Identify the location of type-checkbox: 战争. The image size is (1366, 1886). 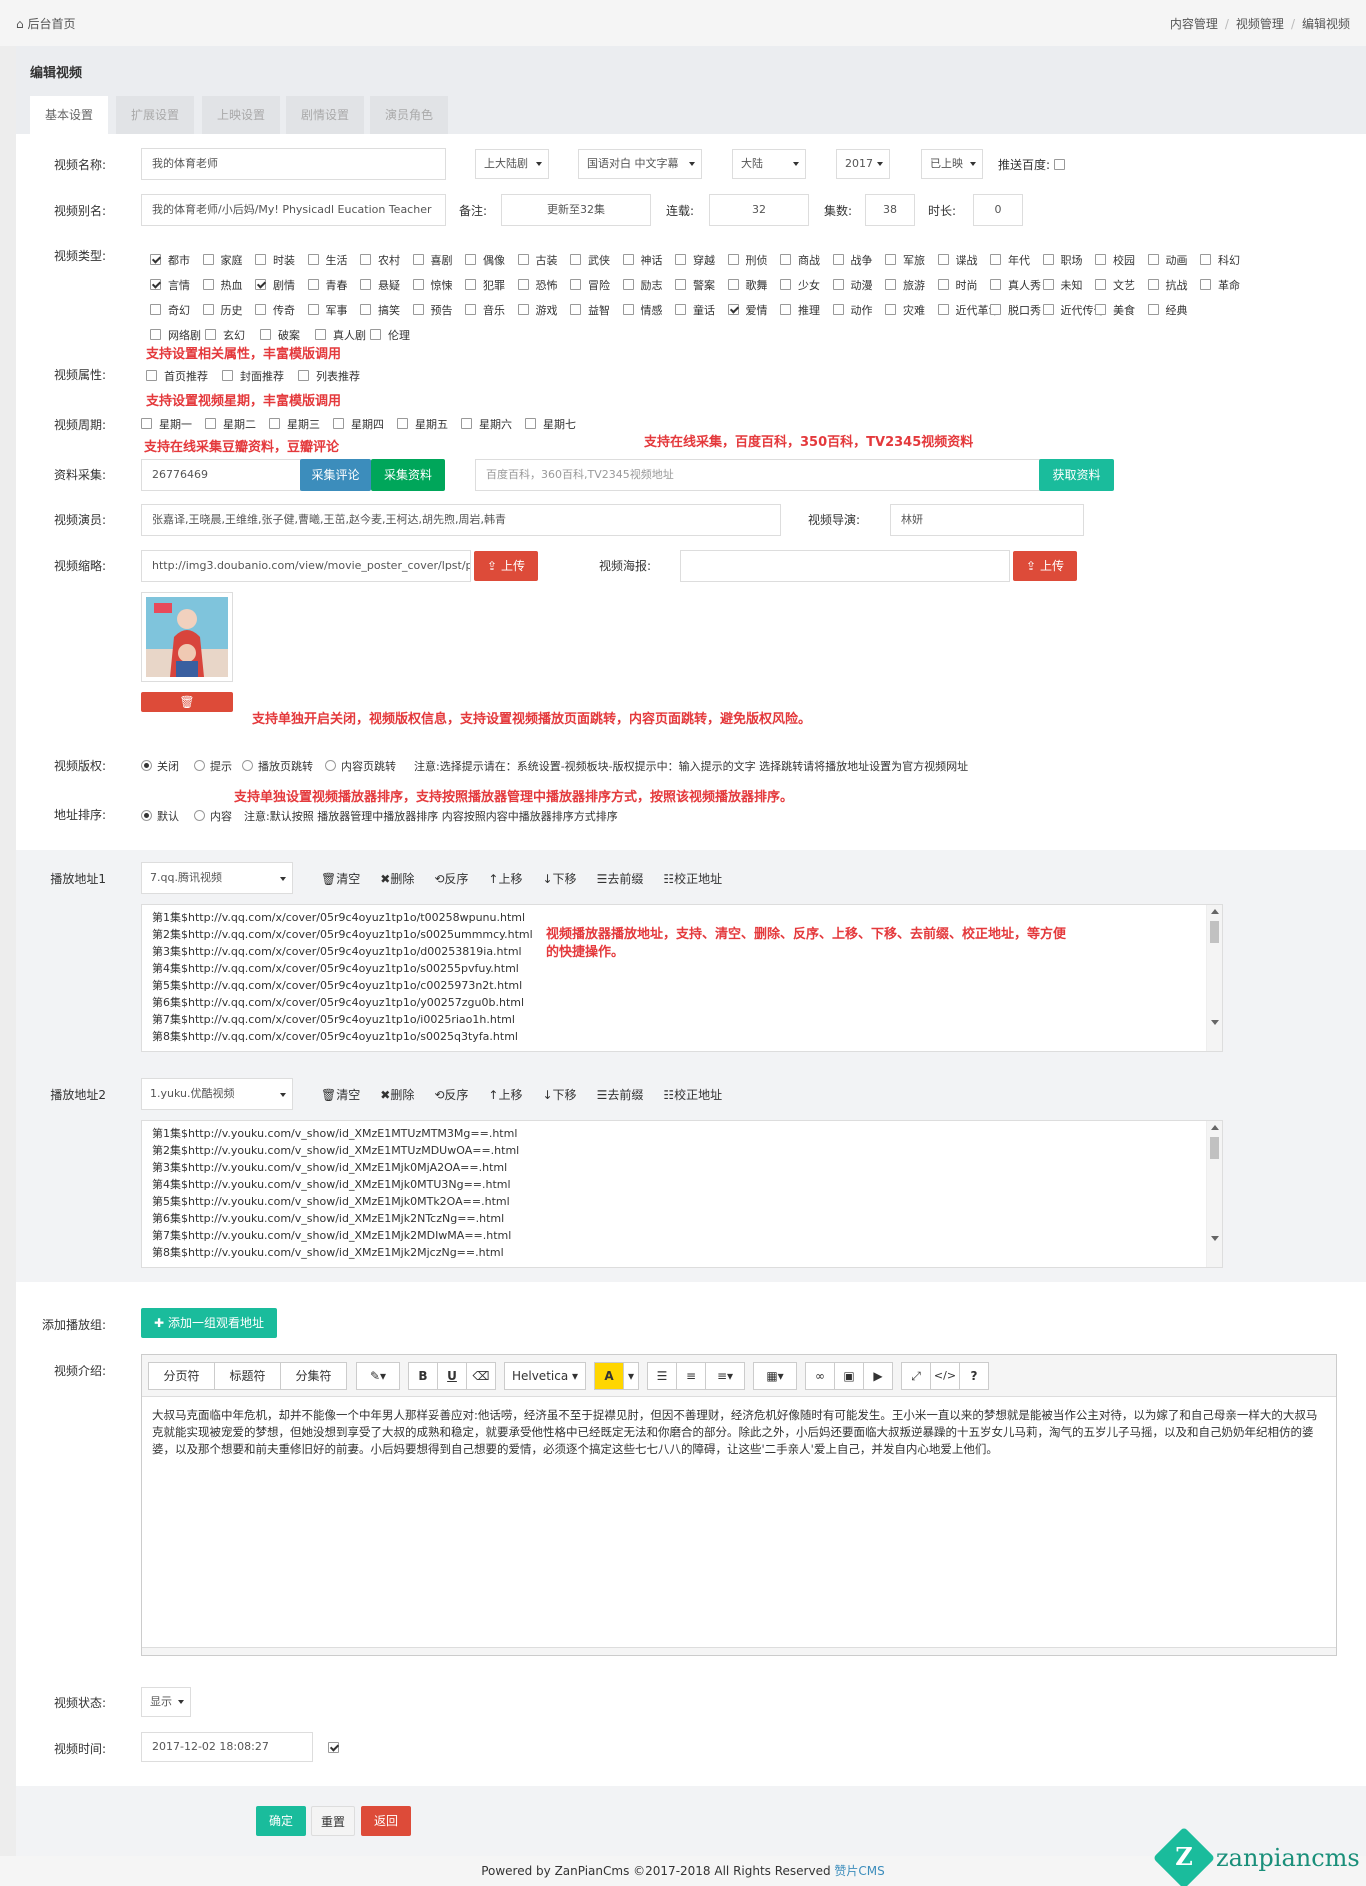
(852, 260).